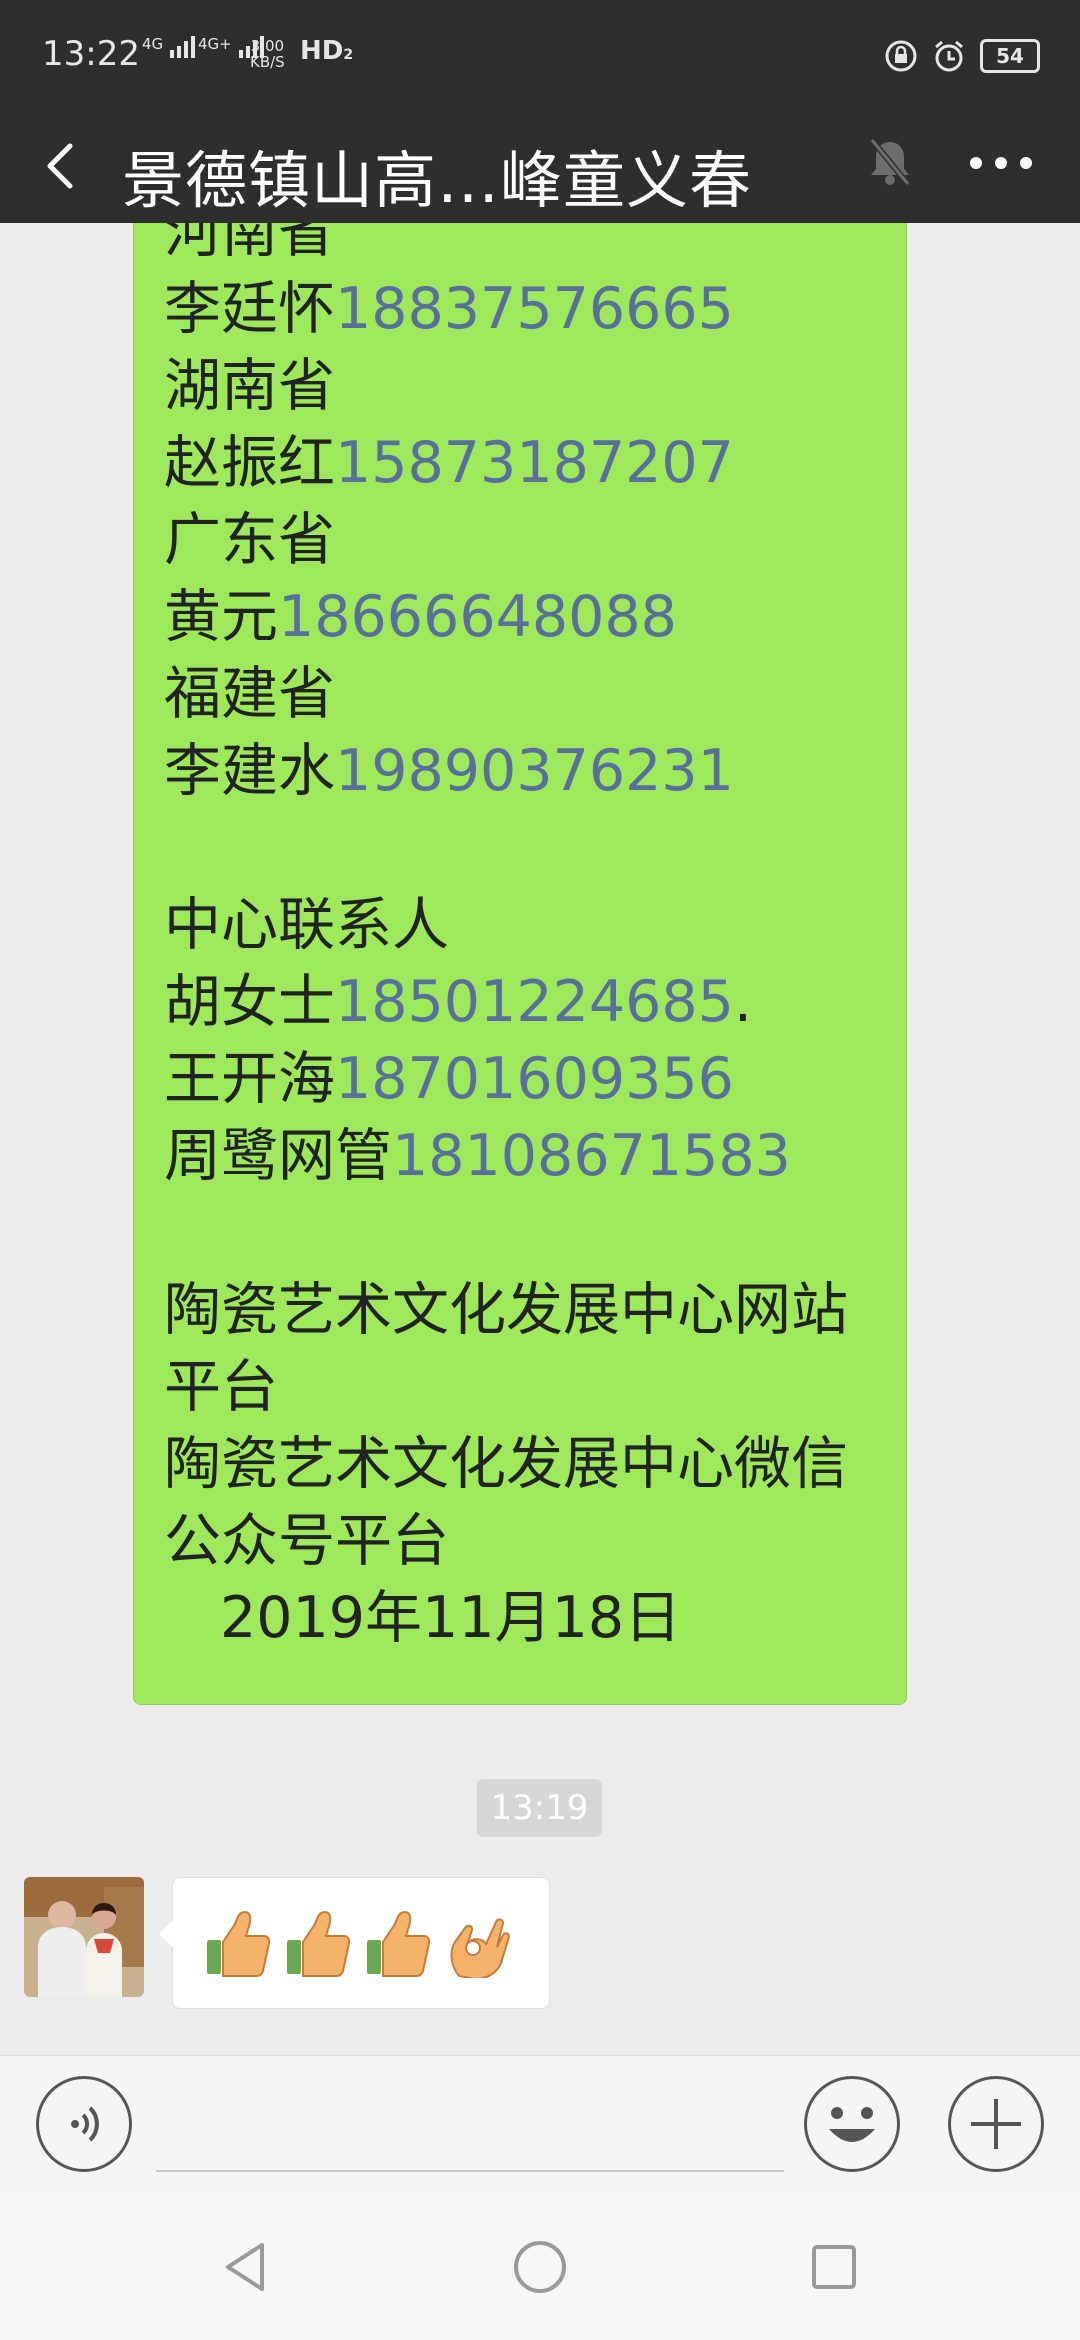 The height and width of the screenshot is (2340, 1080). Describe the element at coordinates (529, 1541) in the screenshot. I see `message-line: 公众号平台` at that location.